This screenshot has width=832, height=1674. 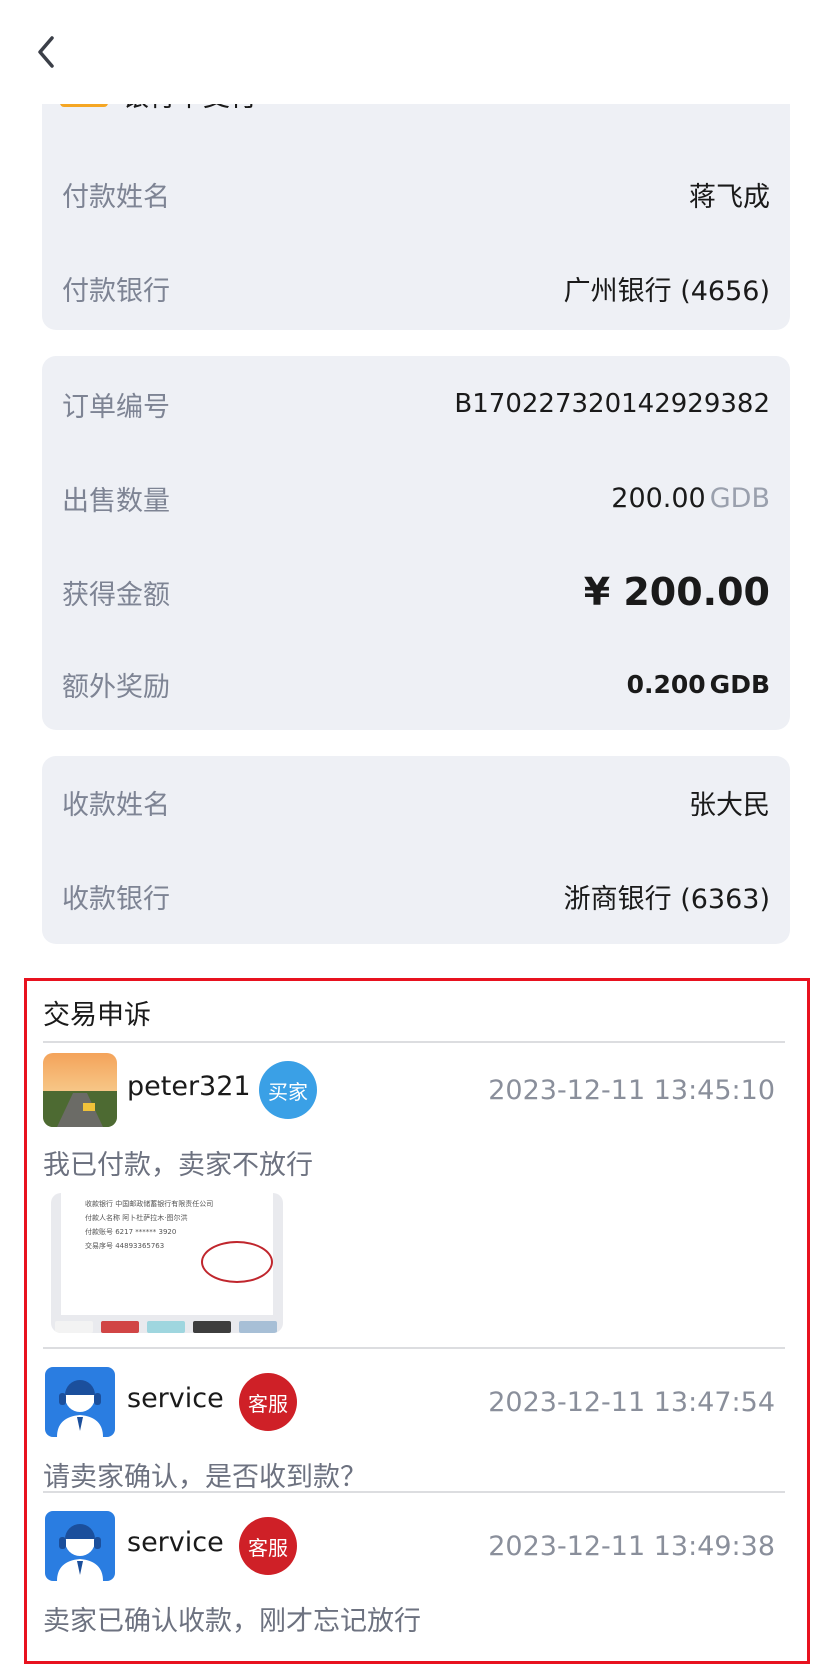 I want to click on official-stamp, so click(x=237, y=1262).